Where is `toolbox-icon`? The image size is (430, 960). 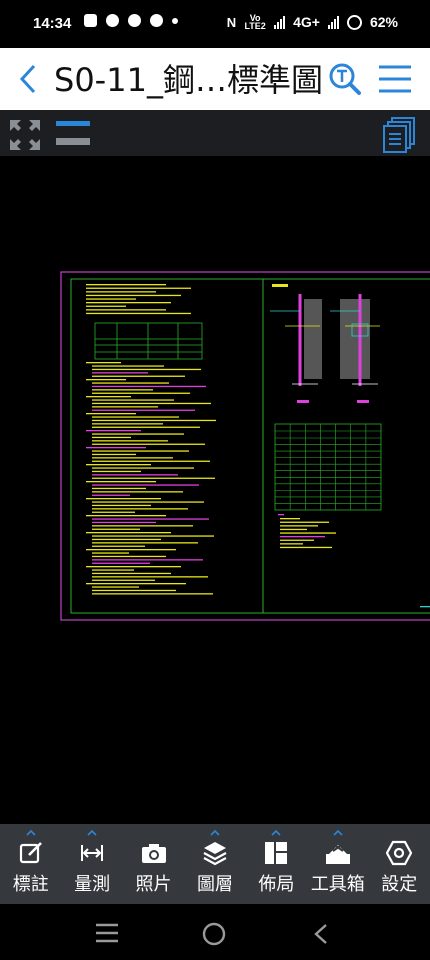 toolbox-icon is located at coordinates (337, 853).